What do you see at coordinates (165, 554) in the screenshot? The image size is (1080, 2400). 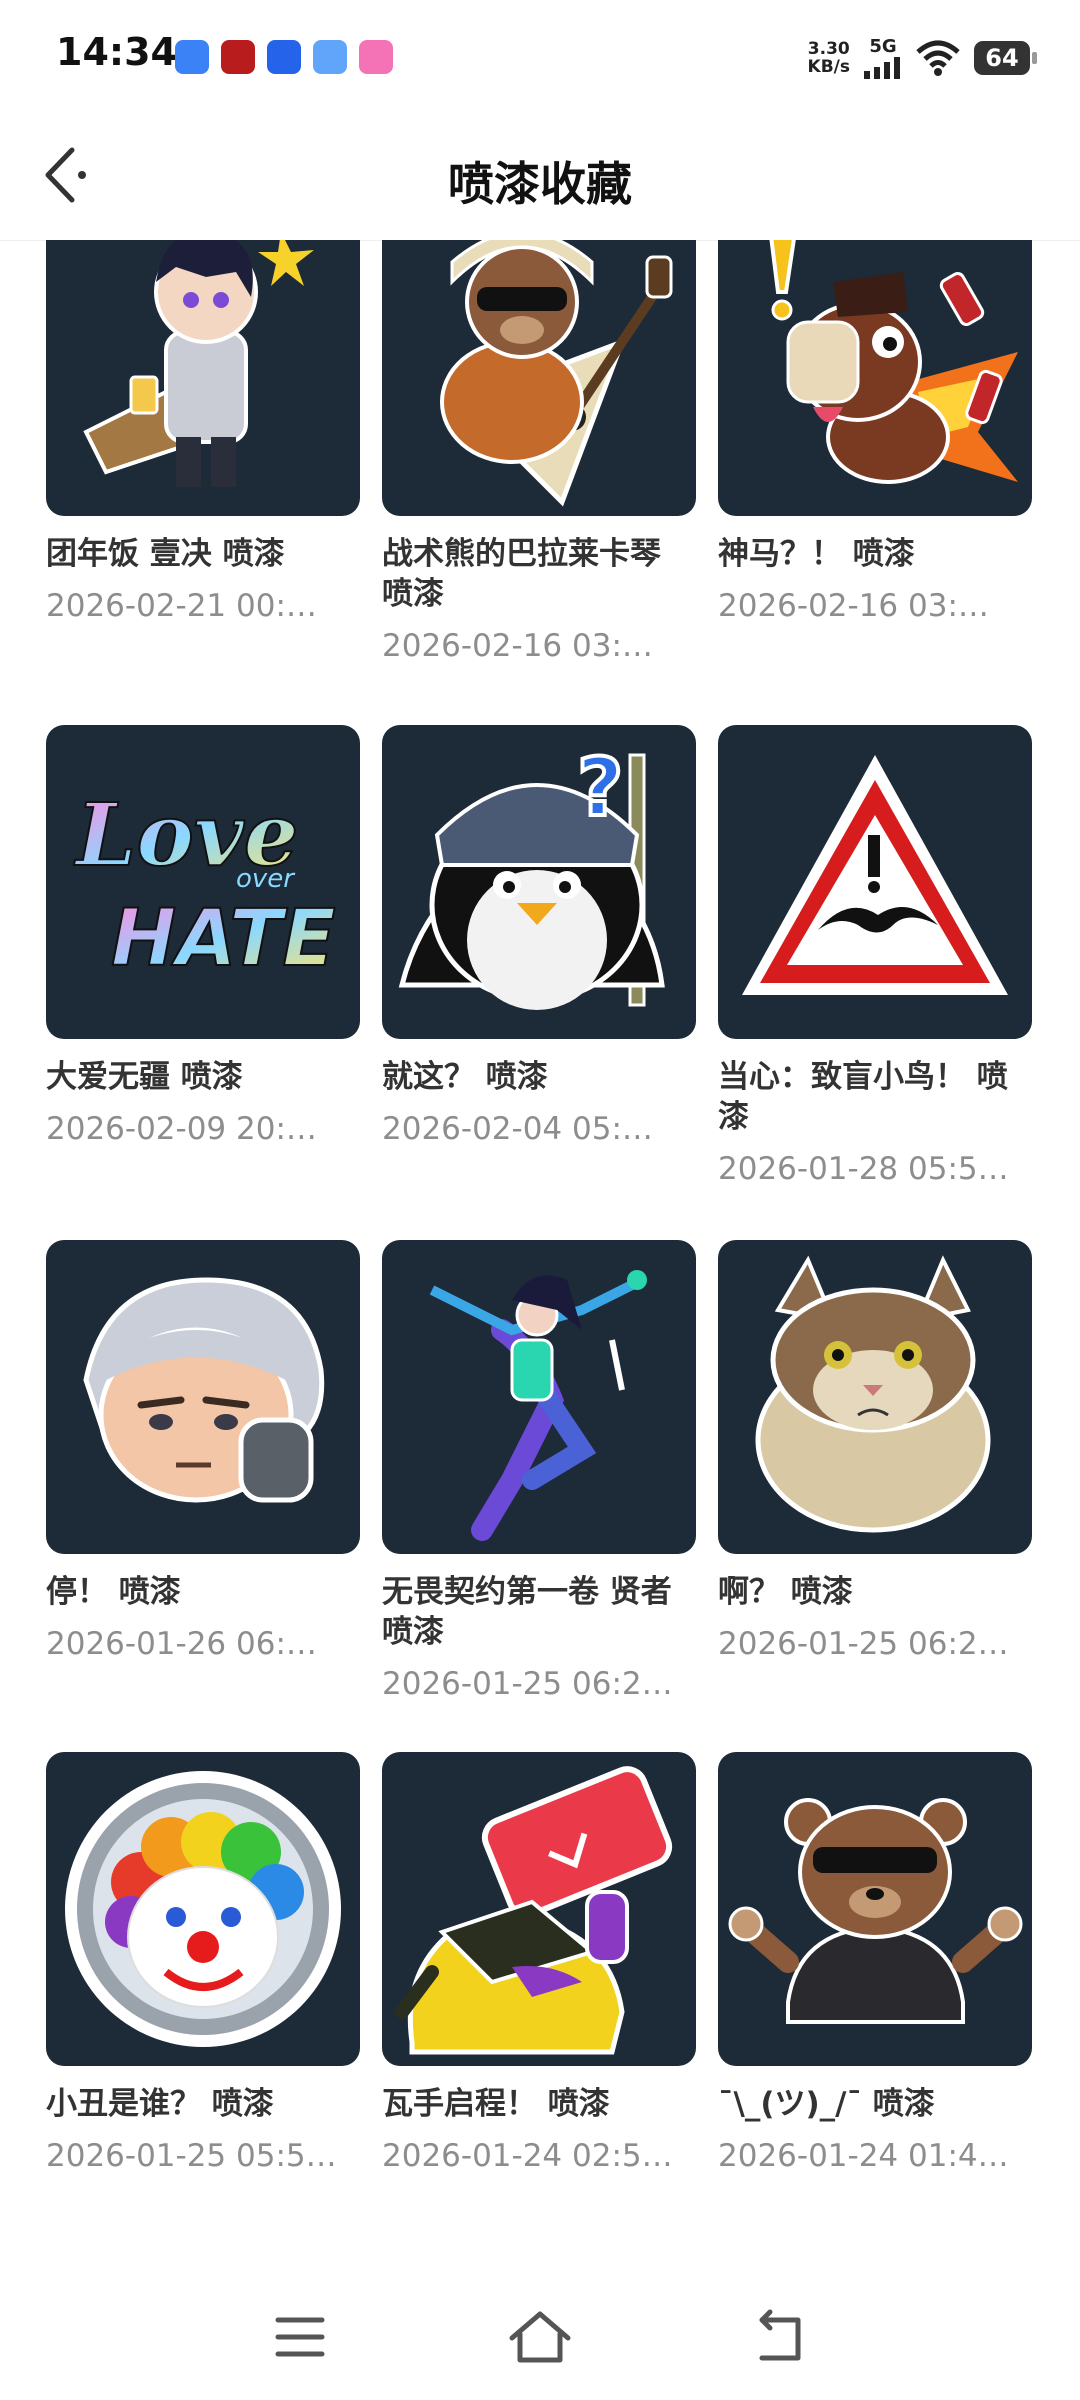 I see `spray-name: 团年饭 壹决 喷漆` at bounding box center [165, 554].